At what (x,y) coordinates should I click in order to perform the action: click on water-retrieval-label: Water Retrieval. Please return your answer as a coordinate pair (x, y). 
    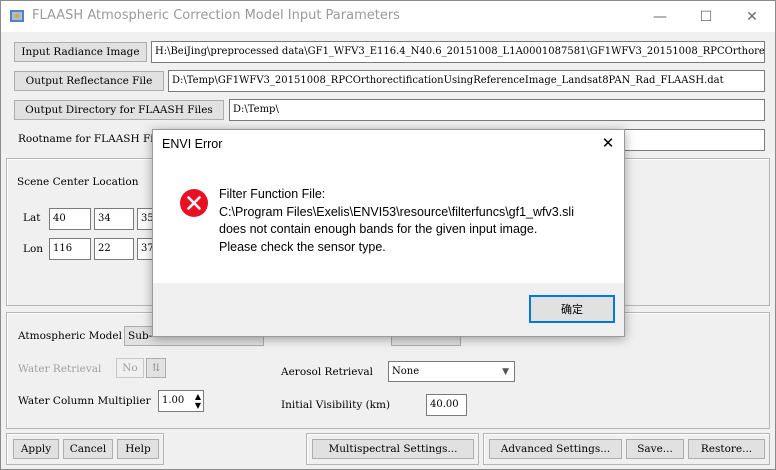
    Looking at the image, I should click on (60, 369).